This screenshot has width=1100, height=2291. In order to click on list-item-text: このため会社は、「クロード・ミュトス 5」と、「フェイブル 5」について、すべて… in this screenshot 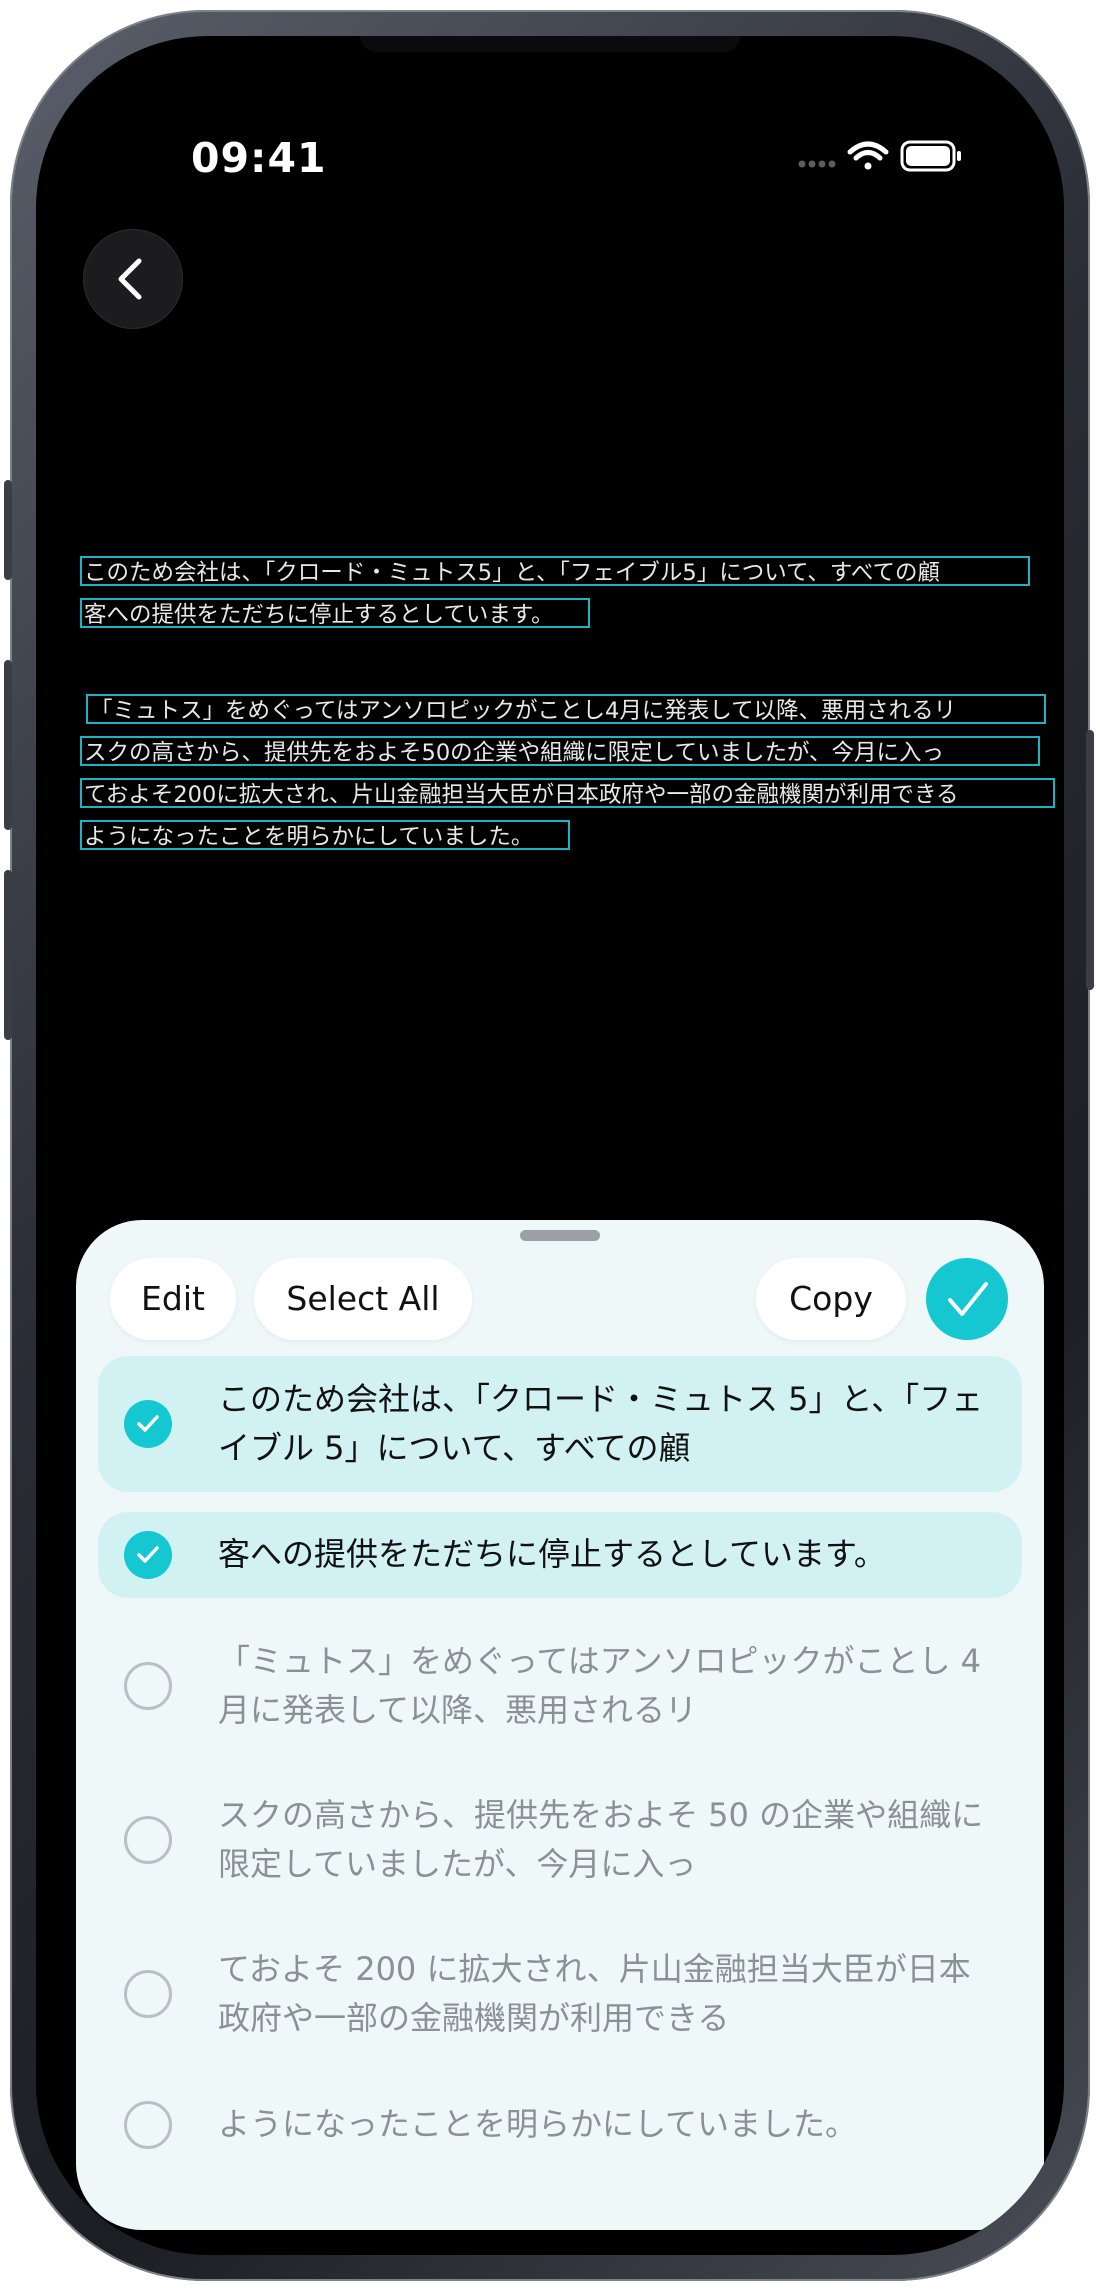, I will do `click(601, 1423)`.